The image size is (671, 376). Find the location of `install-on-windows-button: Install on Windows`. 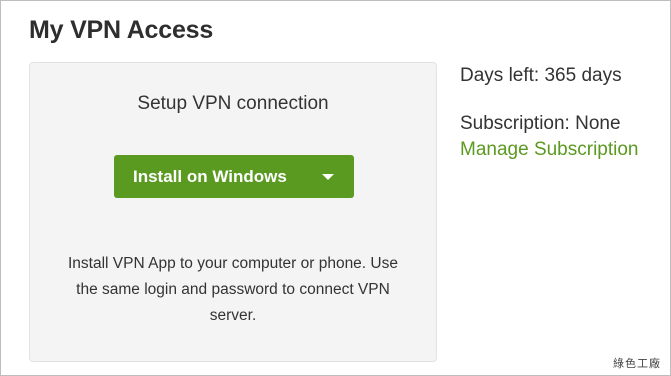

install-on-windows-button: Install on Windows is located at coordinates (234, 176).